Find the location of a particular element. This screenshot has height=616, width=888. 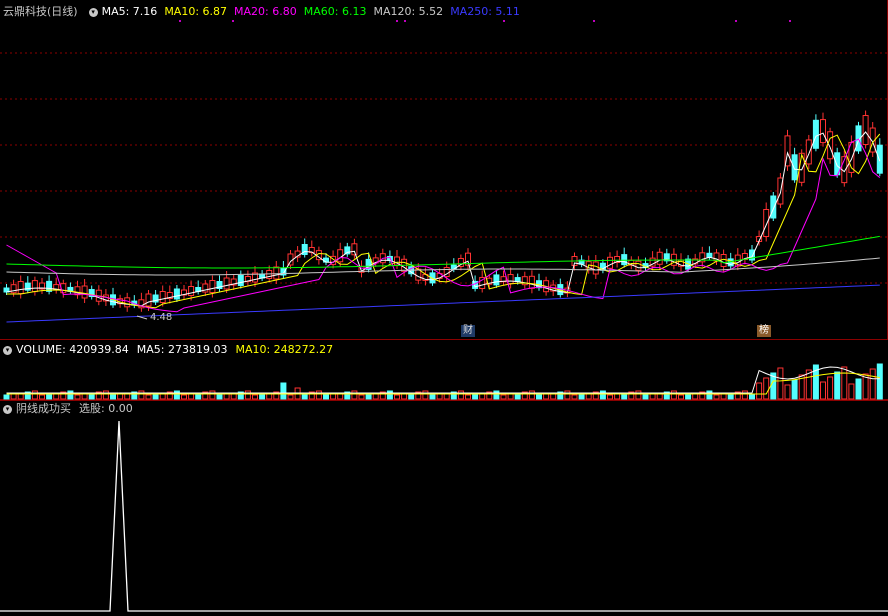

ma-legend-item: MA120: 5.52 is located at coordinates (408, 11).